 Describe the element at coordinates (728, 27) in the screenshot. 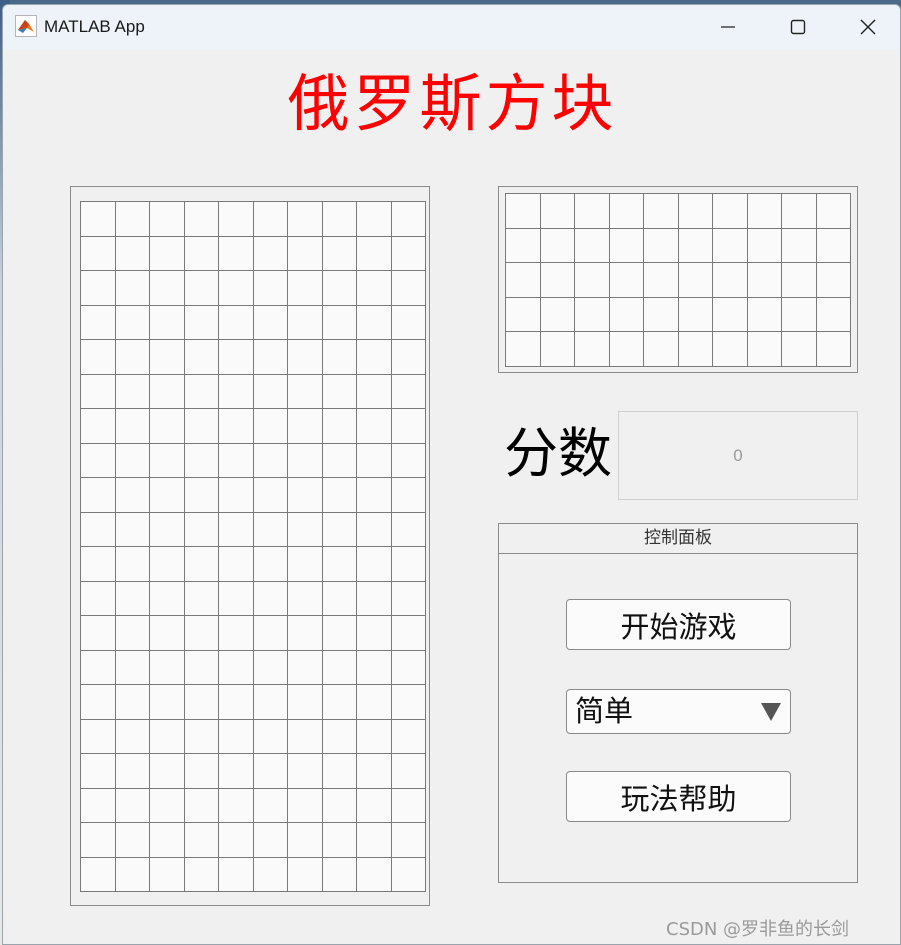

I see `minimize-button` at that location.